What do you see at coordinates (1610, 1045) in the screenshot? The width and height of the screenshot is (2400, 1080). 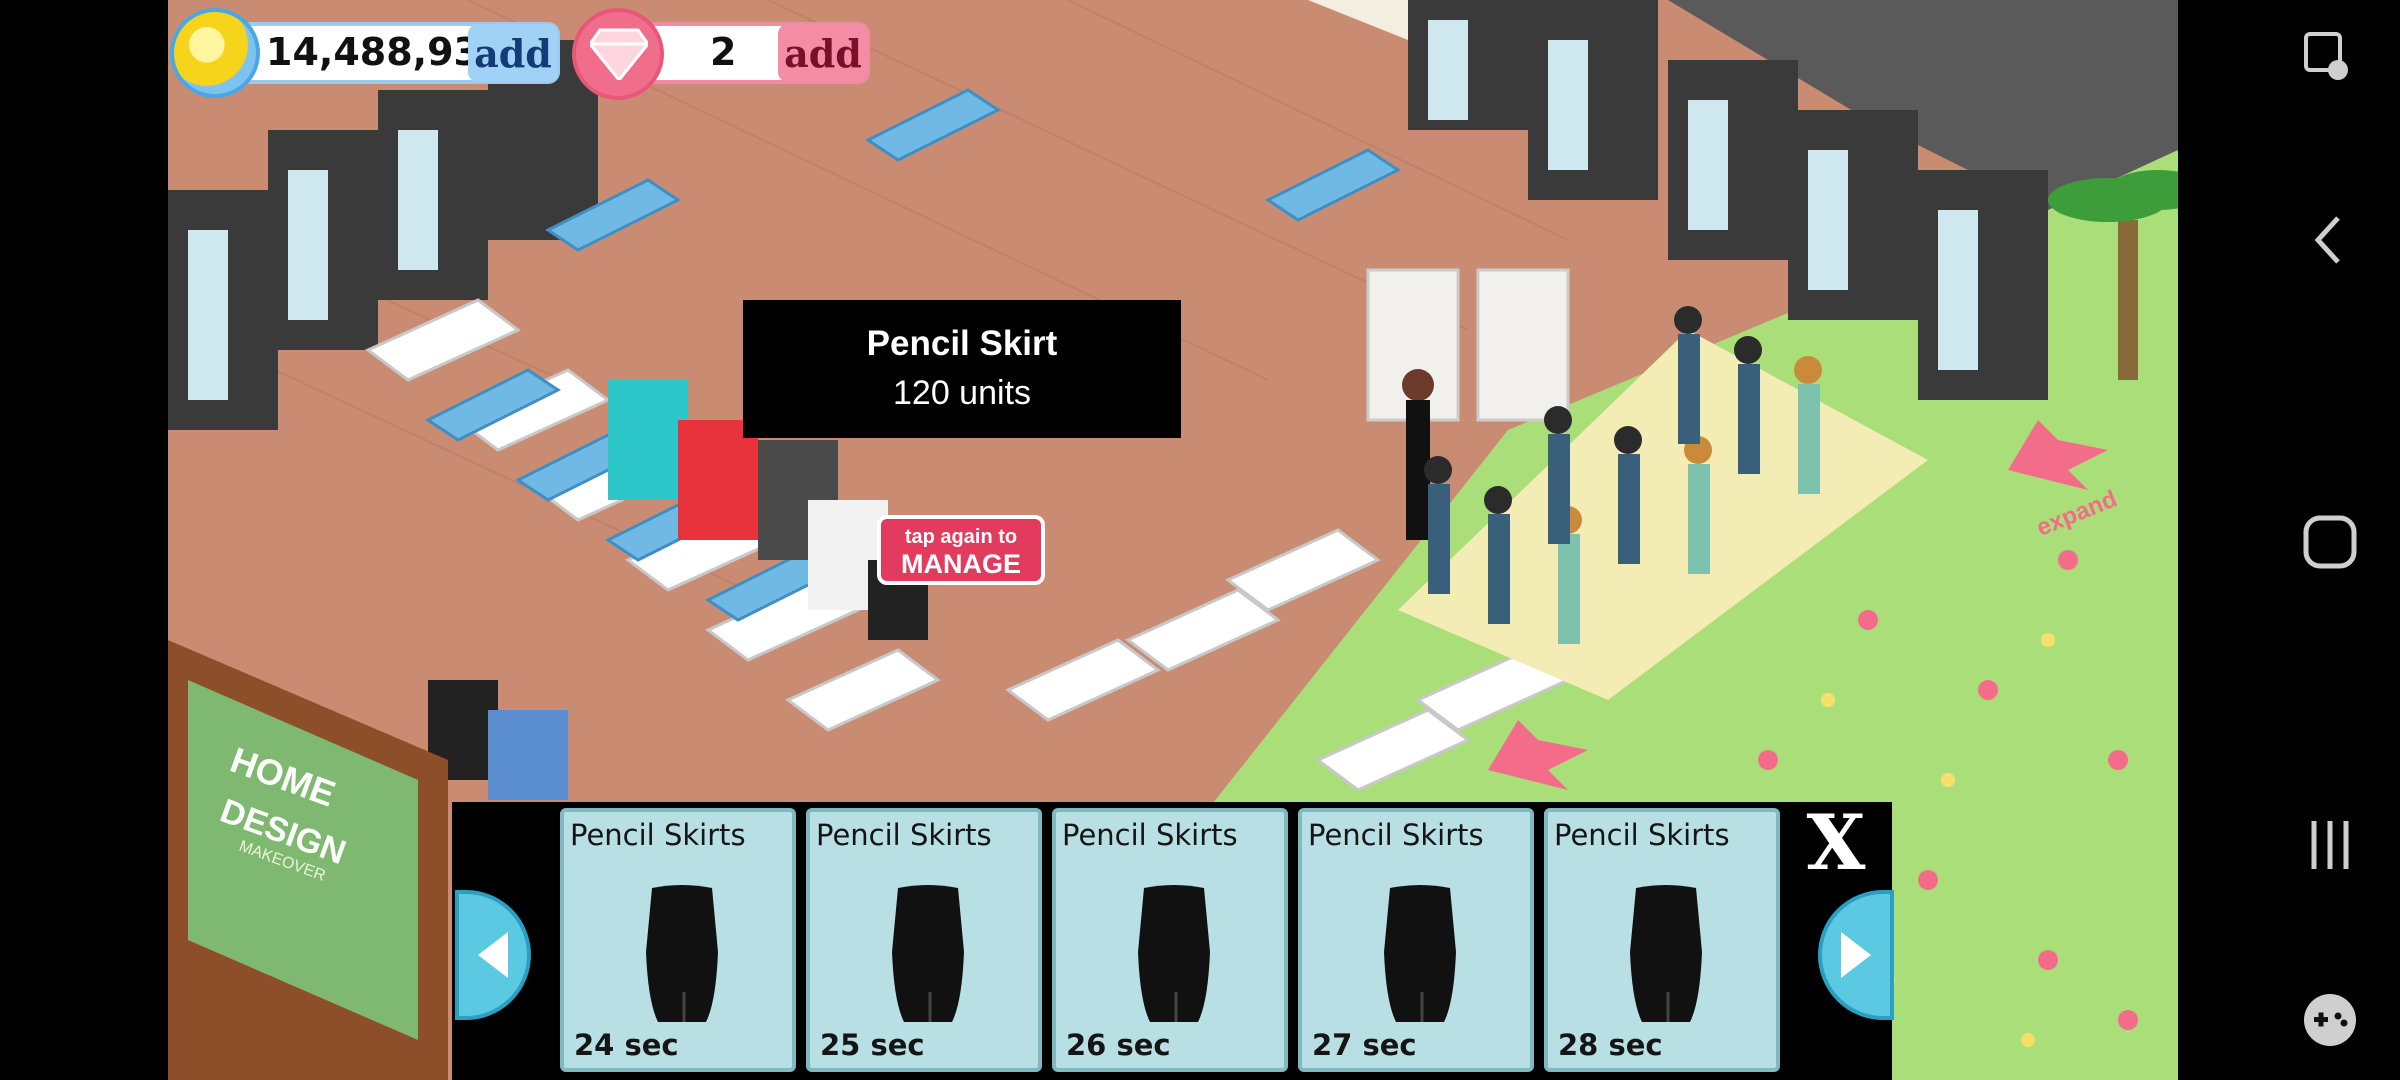 I see `production-time: 28 sec` at bounding box center [1610, 1045].